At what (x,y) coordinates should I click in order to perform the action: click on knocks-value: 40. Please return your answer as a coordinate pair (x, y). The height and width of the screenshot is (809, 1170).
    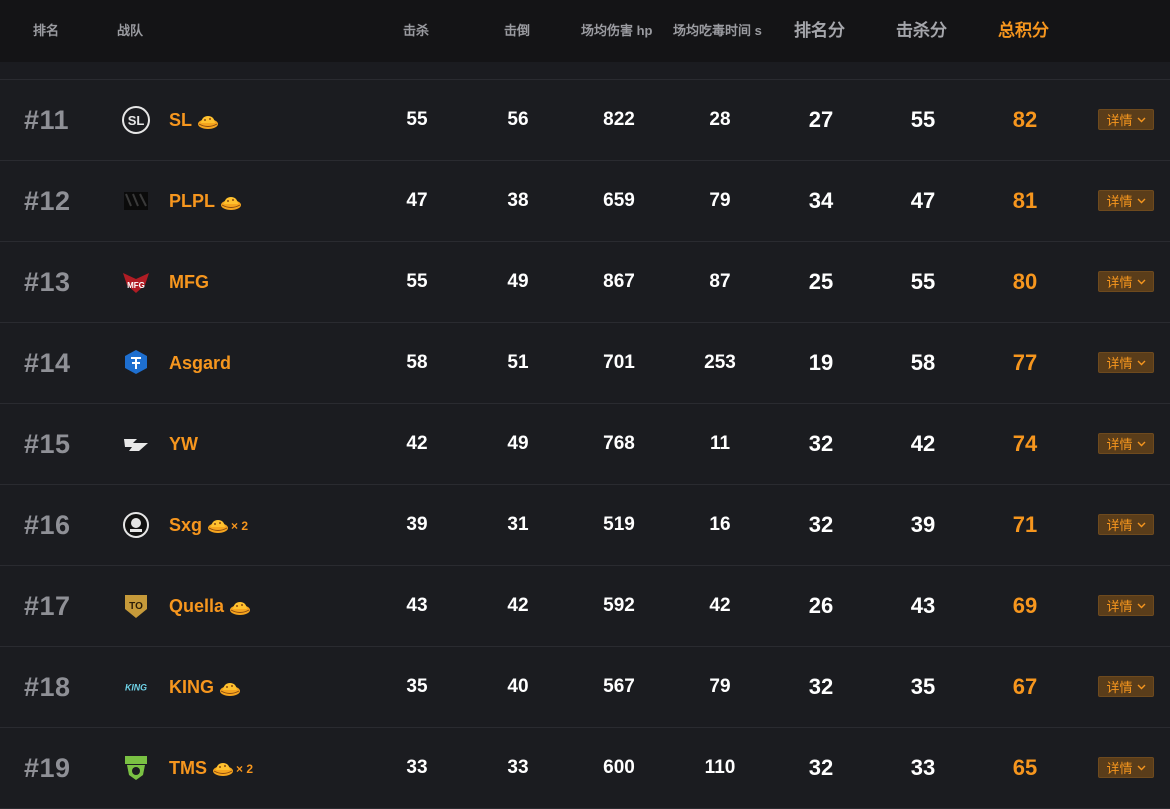
    Looking at the image, I should click on (518, 686).